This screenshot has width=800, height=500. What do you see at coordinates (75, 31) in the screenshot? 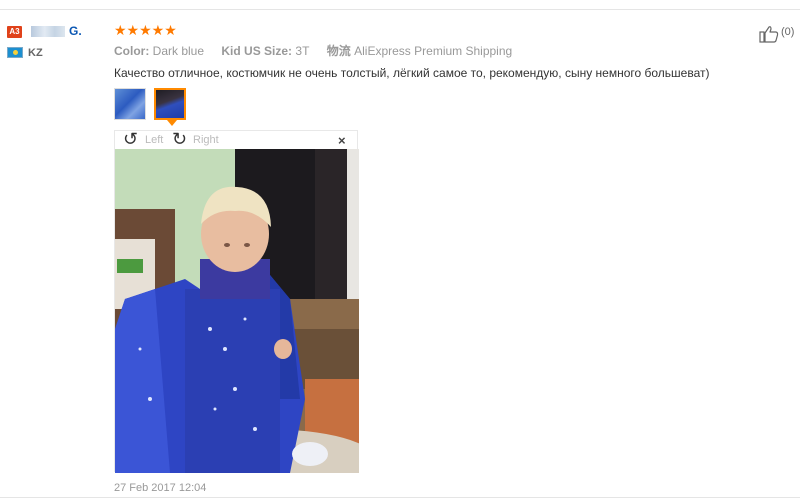
I see `user-name: G.` at bounding box center [75, 31].